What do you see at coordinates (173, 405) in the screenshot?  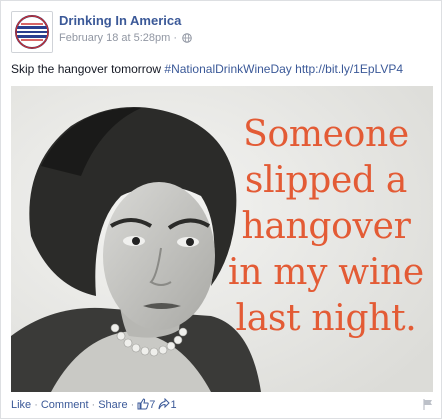 I see `shares-count: 1` at bounding box center [173, 405].